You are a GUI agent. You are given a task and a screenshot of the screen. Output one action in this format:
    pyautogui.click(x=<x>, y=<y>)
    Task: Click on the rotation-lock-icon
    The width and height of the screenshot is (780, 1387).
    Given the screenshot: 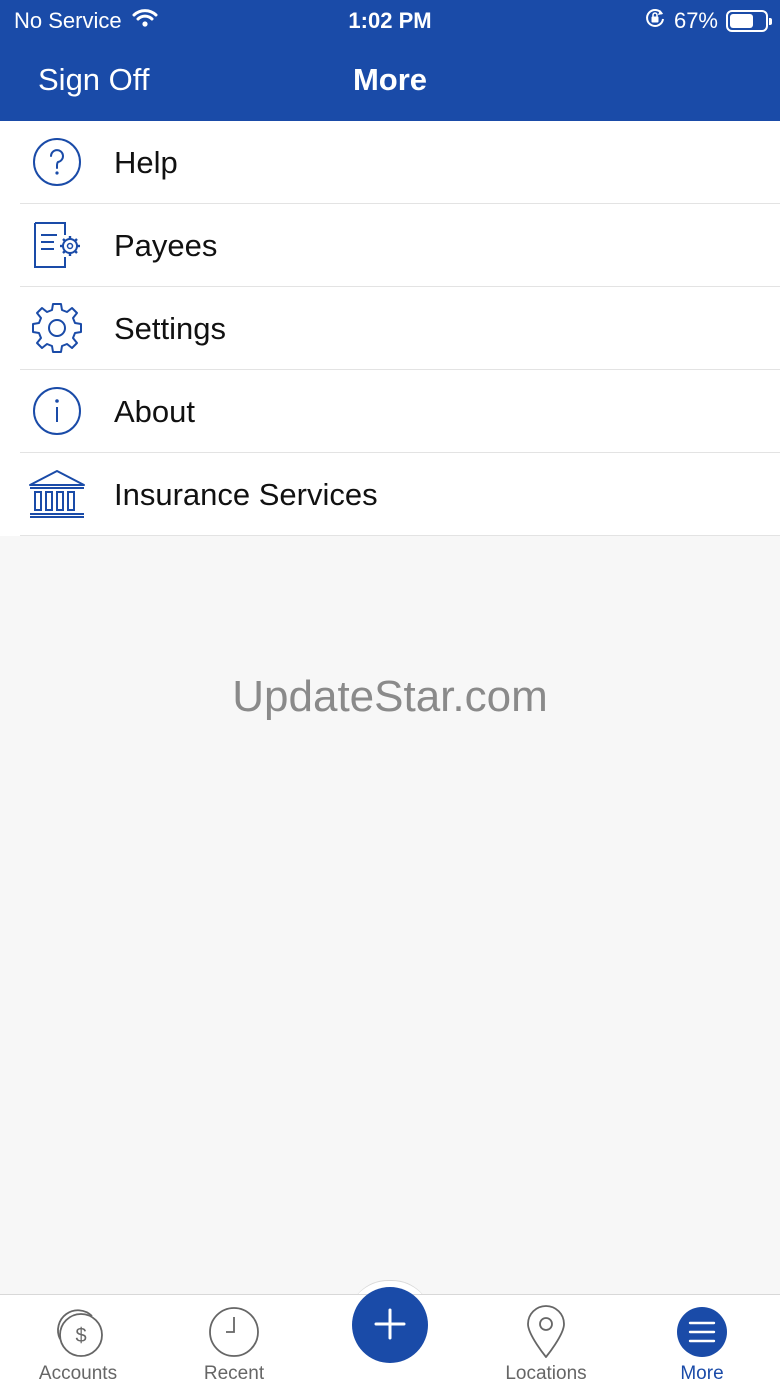 What is the action you would take?
    pyautogui.click(x=655, y=21)
    